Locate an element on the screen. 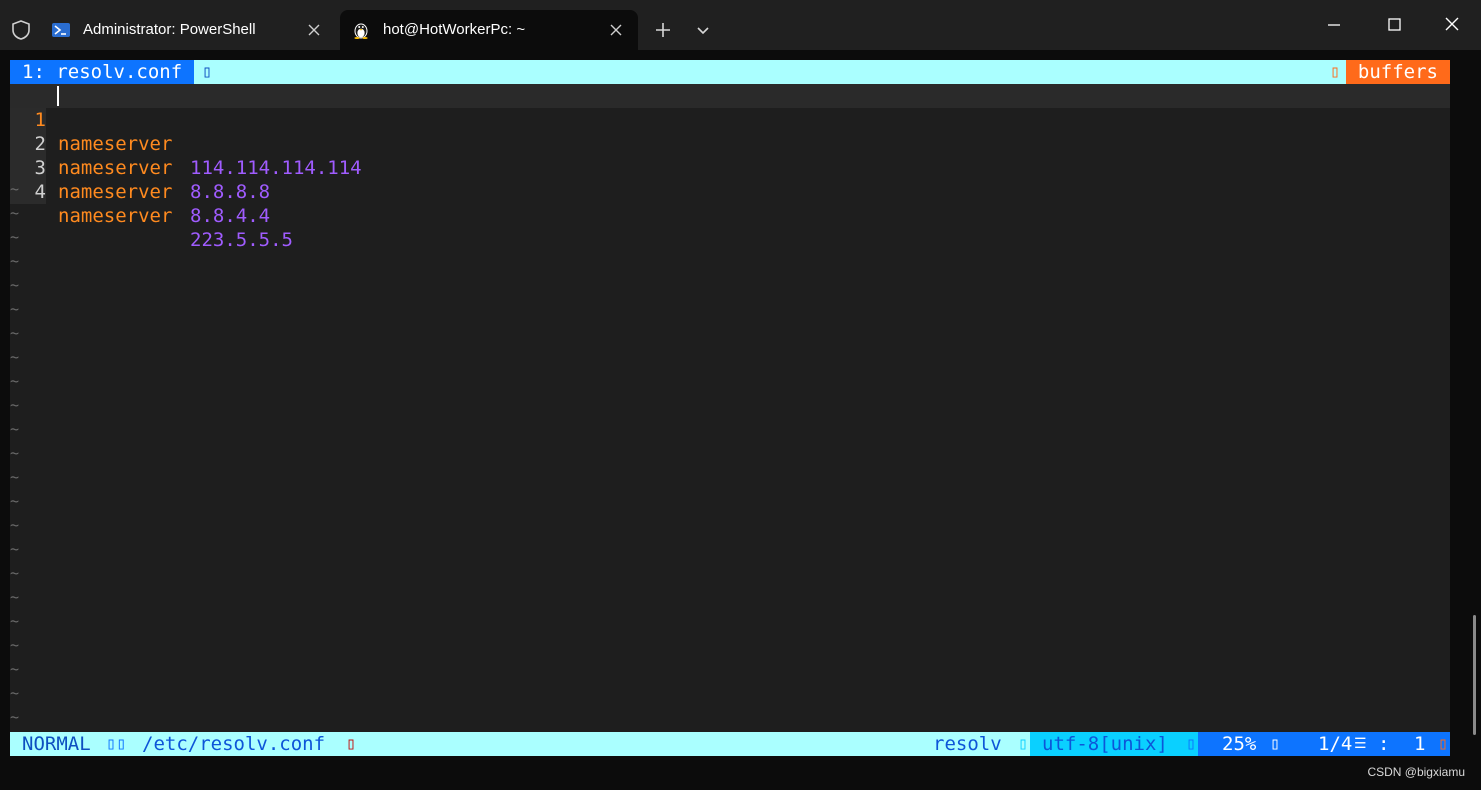 The width and height of the screenshot is (1481, 790). tab-title: hot@HotWorkerPc: ~ is located at coordinates (454, 29).